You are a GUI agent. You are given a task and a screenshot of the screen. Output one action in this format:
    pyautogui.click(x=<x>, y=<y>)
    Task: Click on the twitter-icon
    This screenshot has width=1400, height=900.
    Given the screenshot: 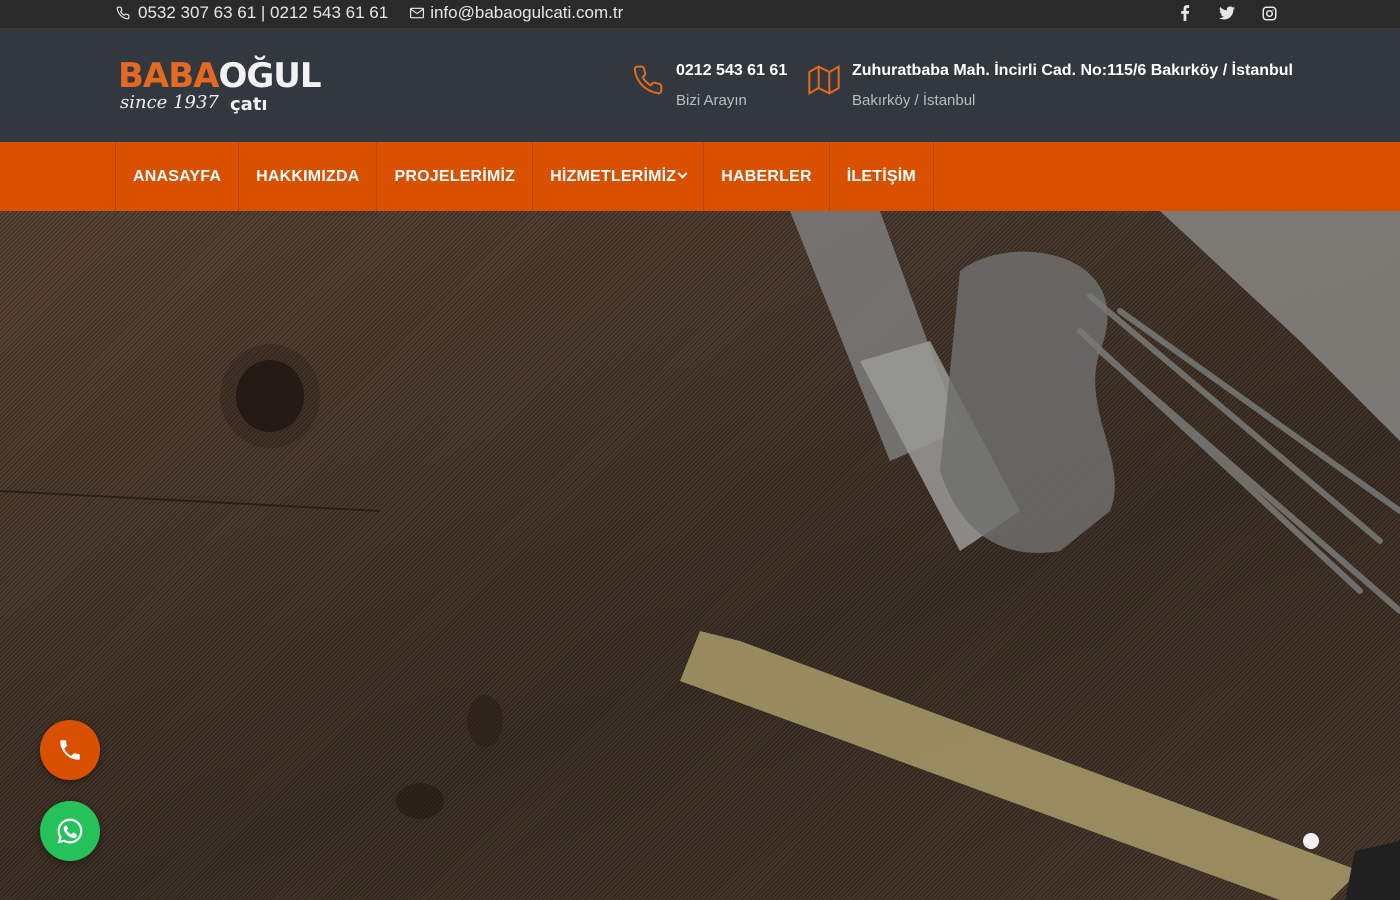 What is the action you would take?
    pyautogui.click(x=1227, y=13)
    